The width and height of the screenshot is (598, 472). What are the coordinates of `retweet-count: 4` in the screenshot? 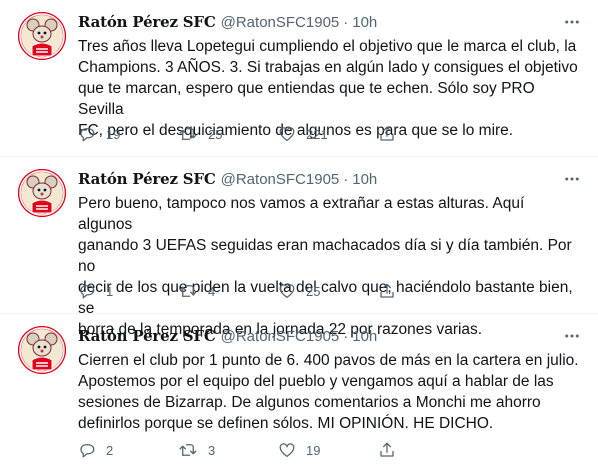 It's located at (212, 291).